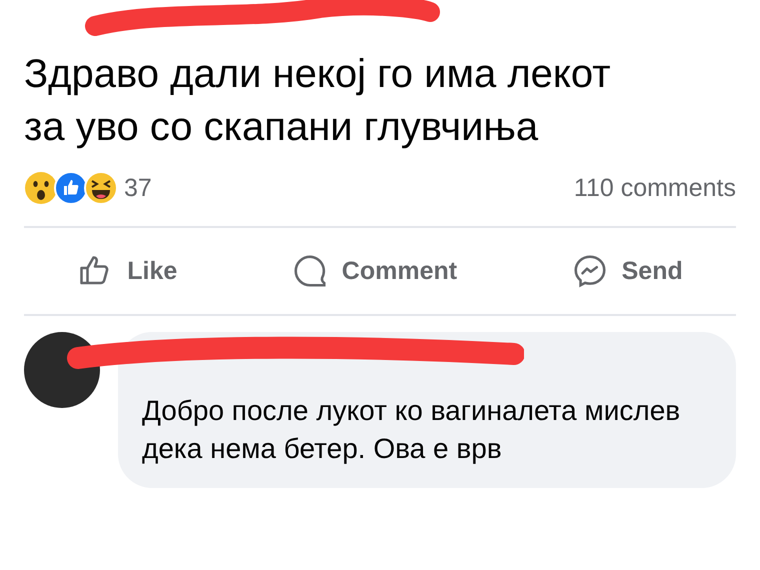  I want to click on laughing-emoji-icon, so click(101, 188).